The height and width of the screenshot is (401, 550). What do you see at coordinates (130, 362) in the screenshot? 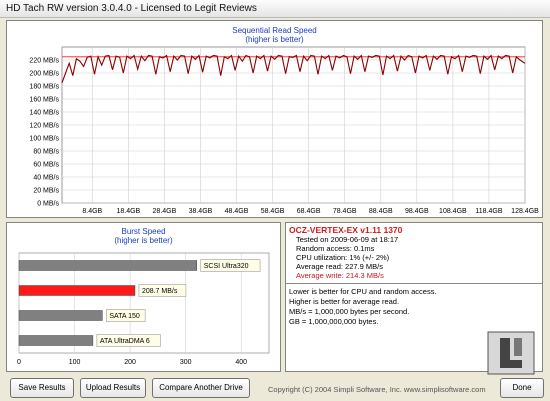
I see `burst-x-tick-label: 200` at bounding box center [130, 362].